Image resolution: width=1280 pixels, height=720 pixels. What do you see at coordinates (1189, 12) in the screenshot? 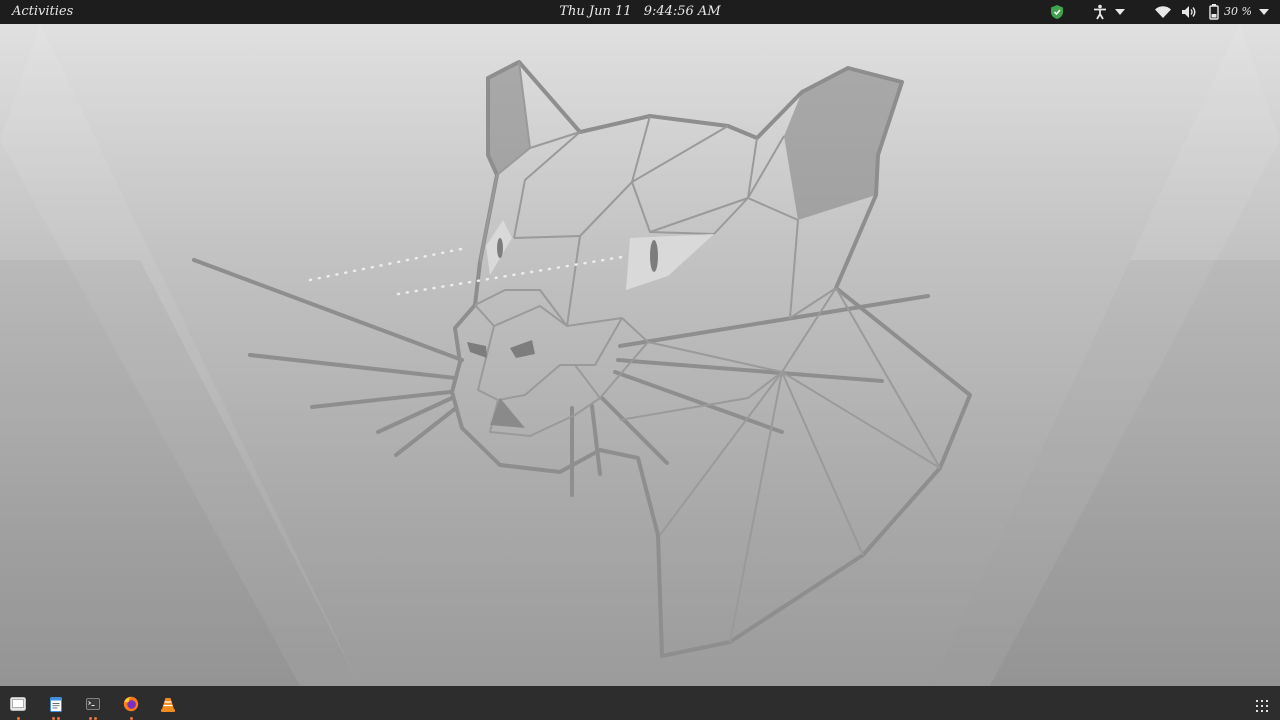
I see `volume-icon` at bounding box center [1189, 12].